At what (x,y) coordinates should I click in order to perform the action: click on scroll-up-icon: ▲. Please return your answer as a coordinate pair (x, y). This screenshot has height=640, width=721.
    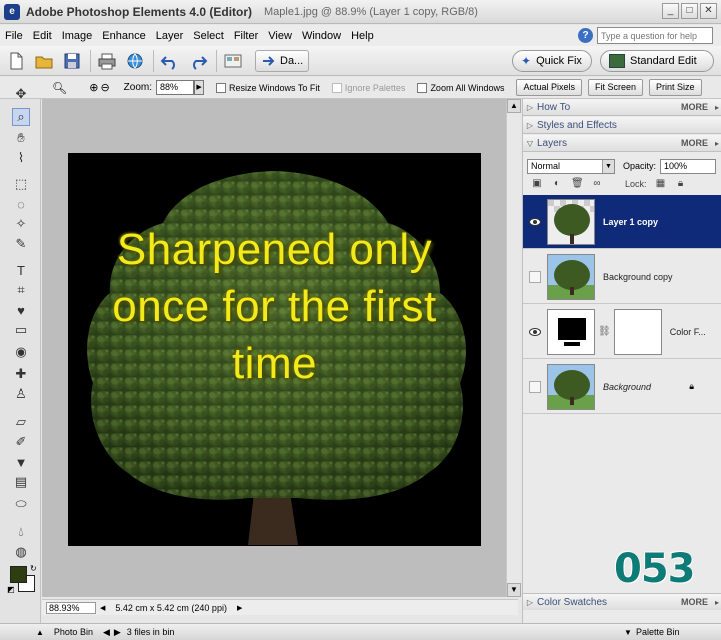
    Looking at the image, I should click on (514, 106).